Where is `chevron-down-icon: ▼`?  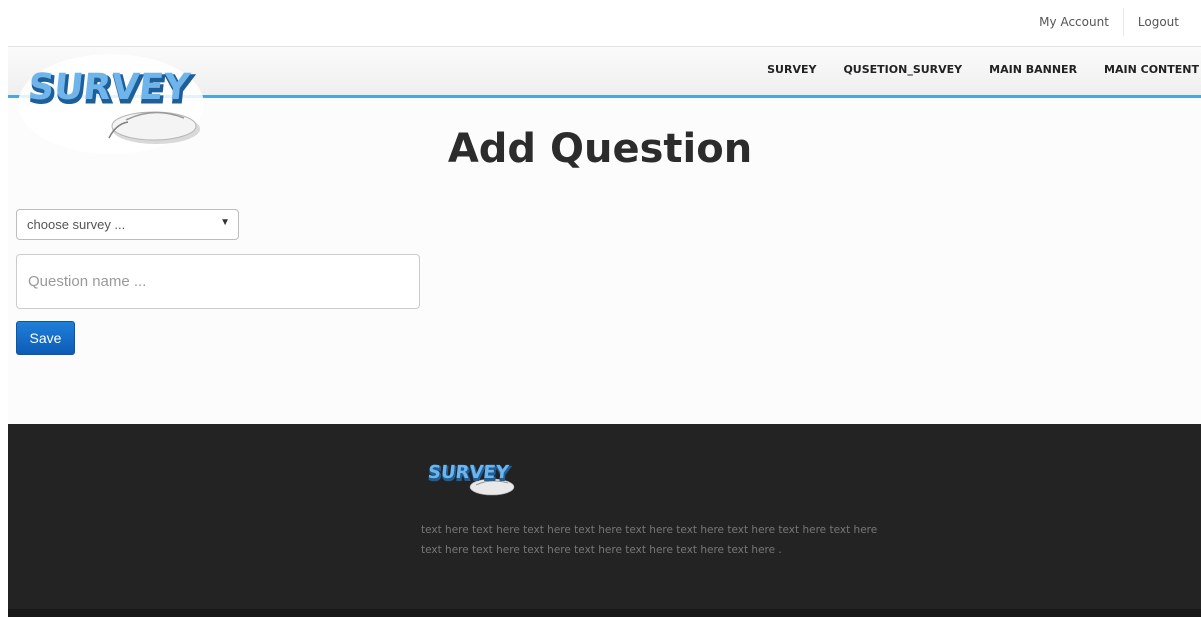
chevron-down-icon: ▼ is located at coordinates (225, 222).